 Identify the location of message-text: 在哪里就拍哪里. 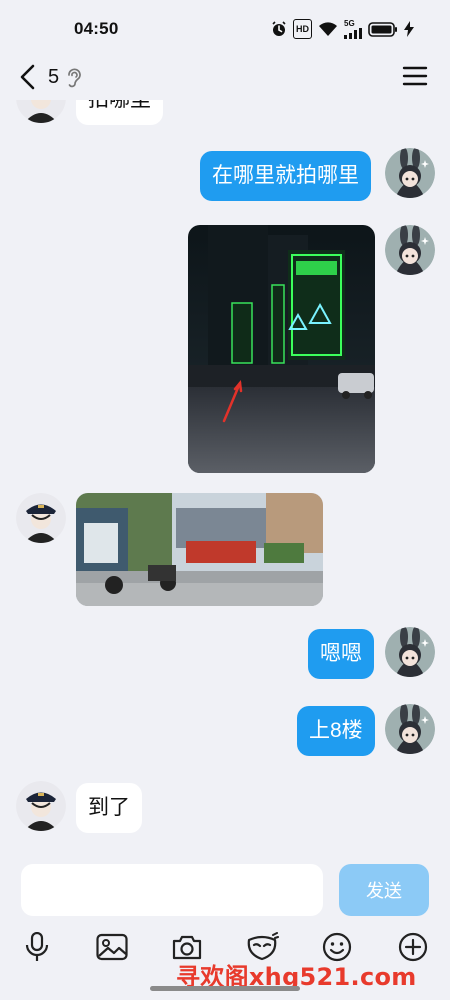
(285, 175).